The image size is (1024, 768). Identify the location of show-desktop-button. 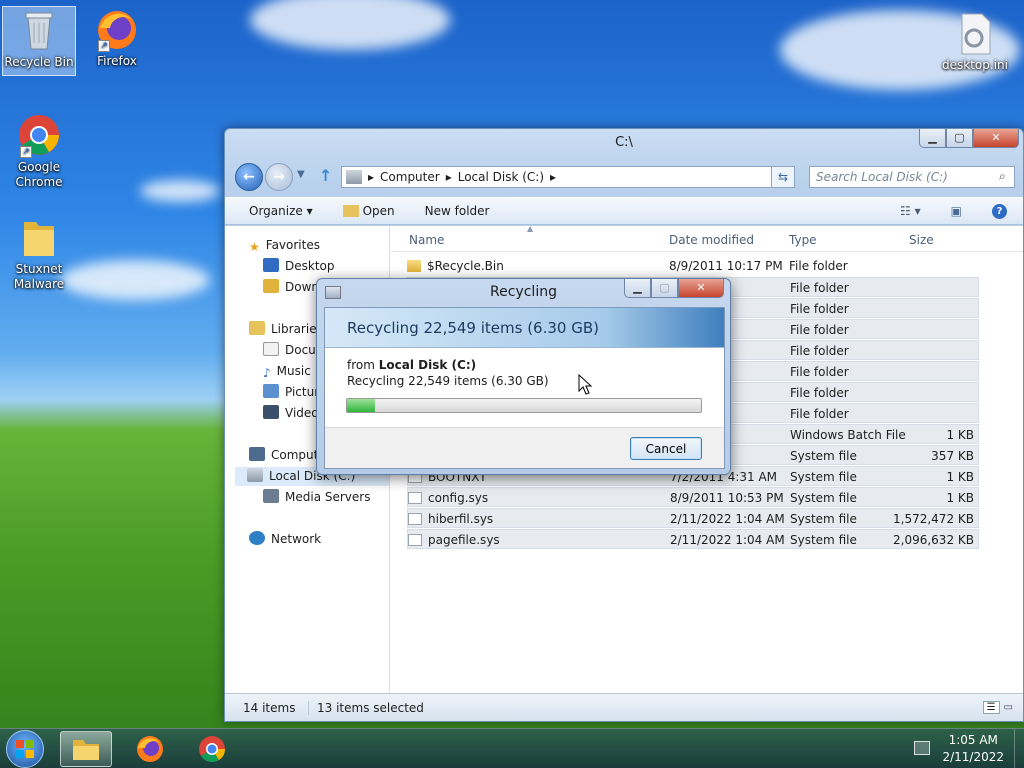
(1019, 748).